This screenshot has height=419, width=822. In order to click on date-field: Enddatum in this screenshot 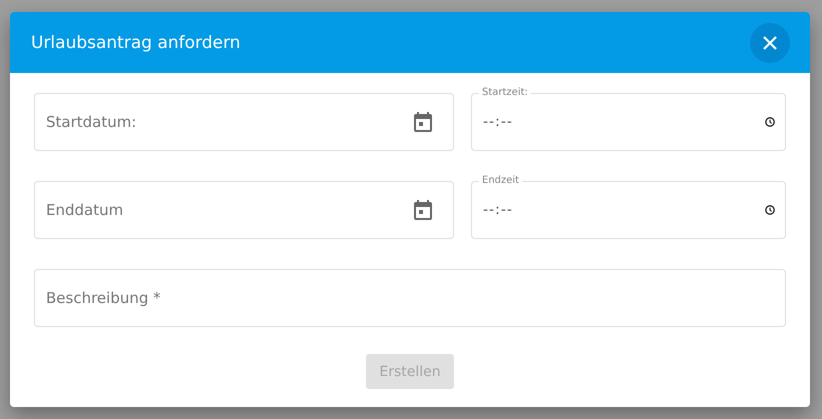, I will do `click(244, 210)`.